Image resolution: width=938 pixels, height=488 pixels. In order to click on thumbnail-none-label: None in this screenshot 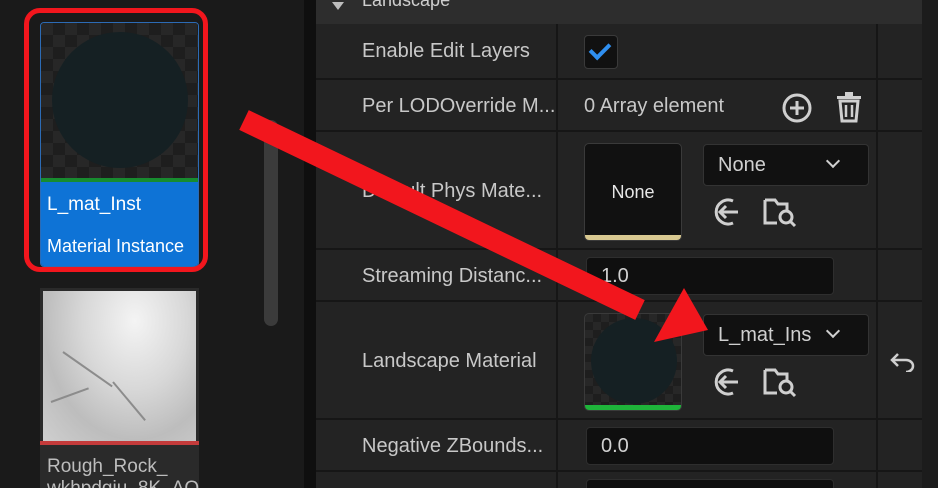, I will do `click(633, 192)`.